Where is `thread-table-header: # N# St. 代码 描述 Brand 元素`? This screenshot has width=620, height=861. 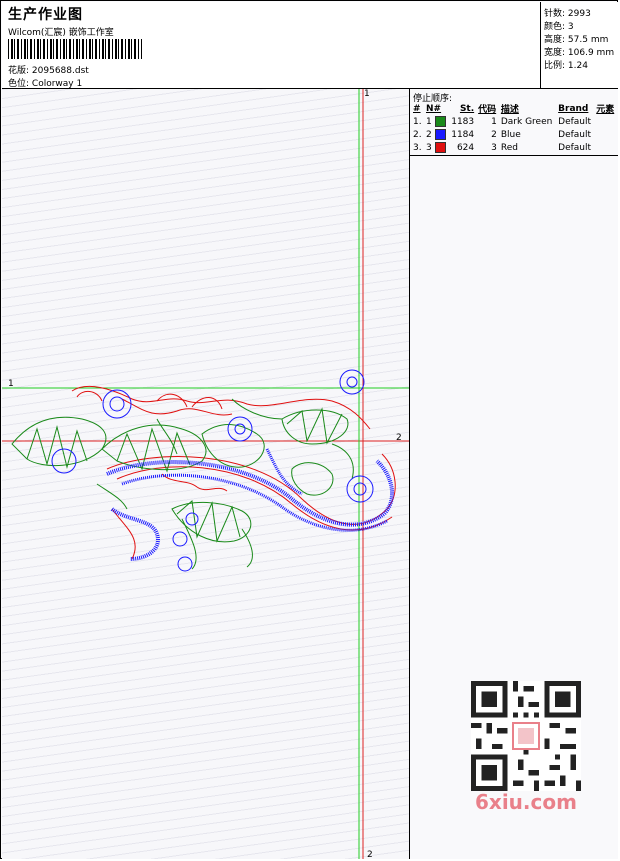 thread-table-header: # N# St. 代码 描述 Brand 元素 is located at coordinates (514, 109).